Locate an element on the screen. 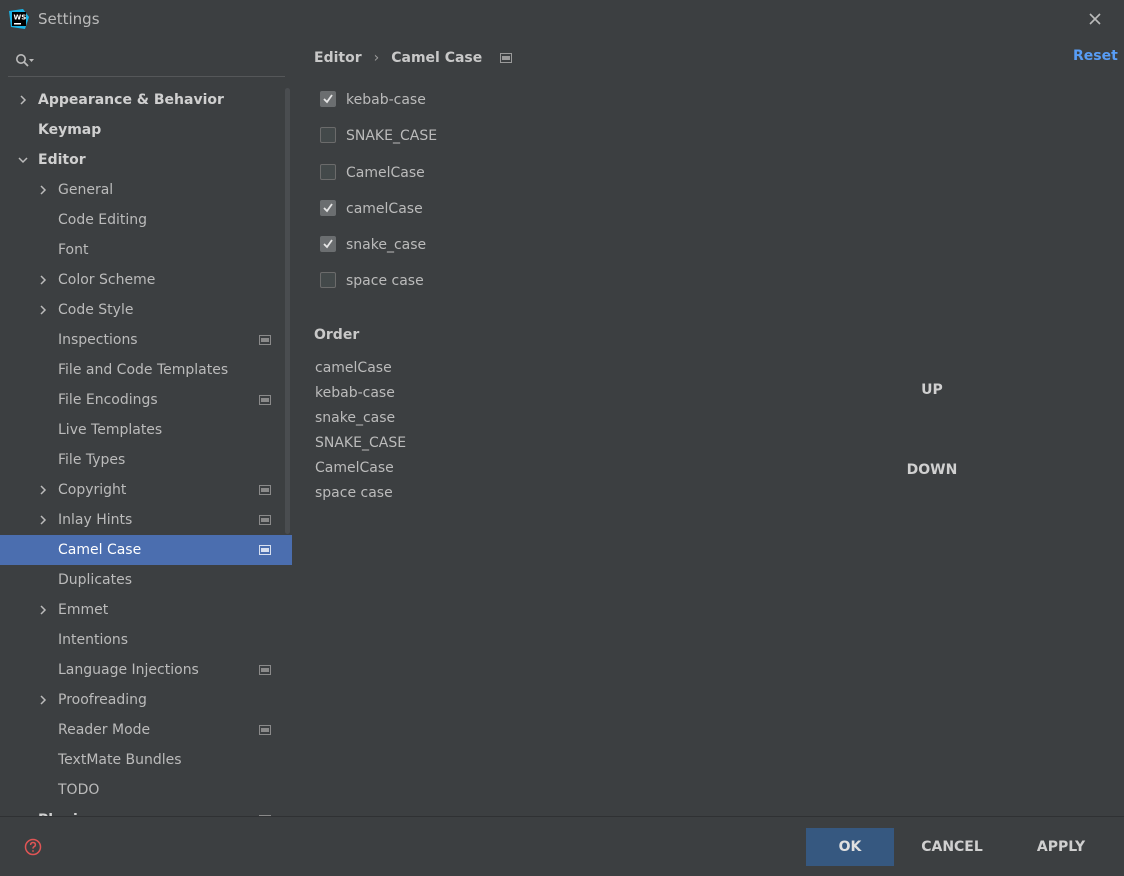 Image resolution: width=1124 pixels, height=876 pixels. logo-text: WS is located at coordinates (20, 18).